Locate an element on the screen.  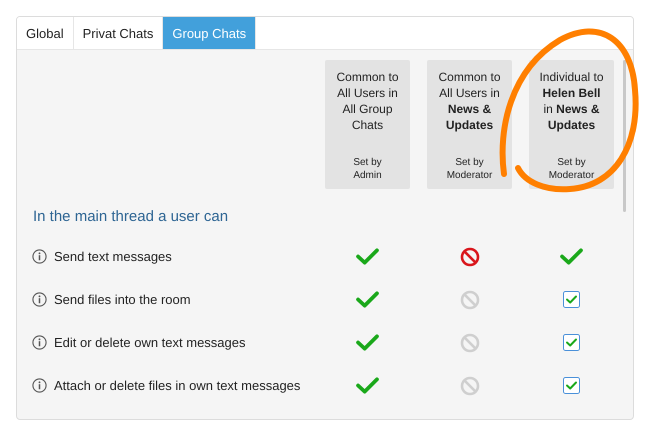
permission-label: Send text messages is located at coordinates (113, 256).